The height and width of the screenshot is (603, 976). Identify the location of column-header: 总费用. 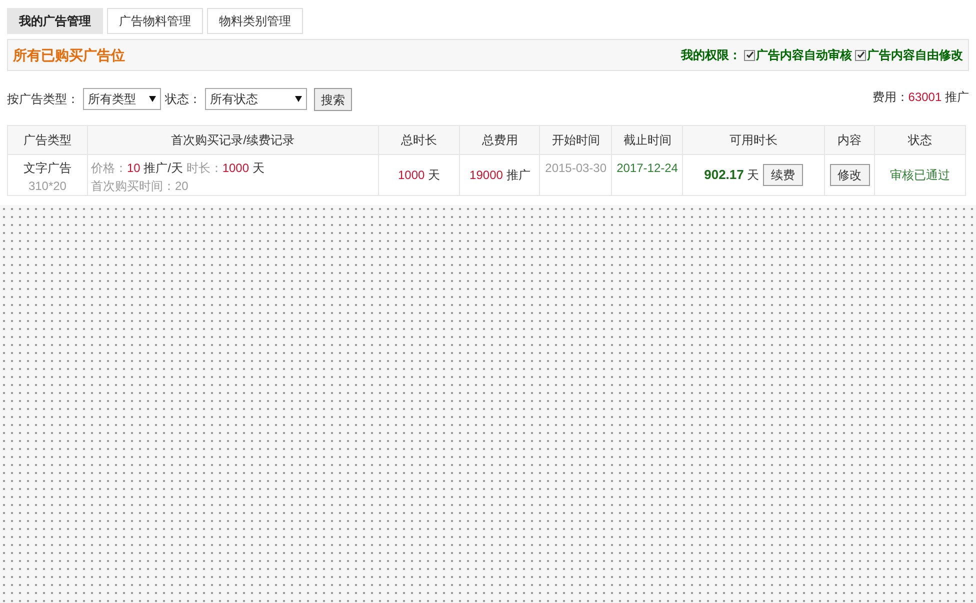
(500, 140).